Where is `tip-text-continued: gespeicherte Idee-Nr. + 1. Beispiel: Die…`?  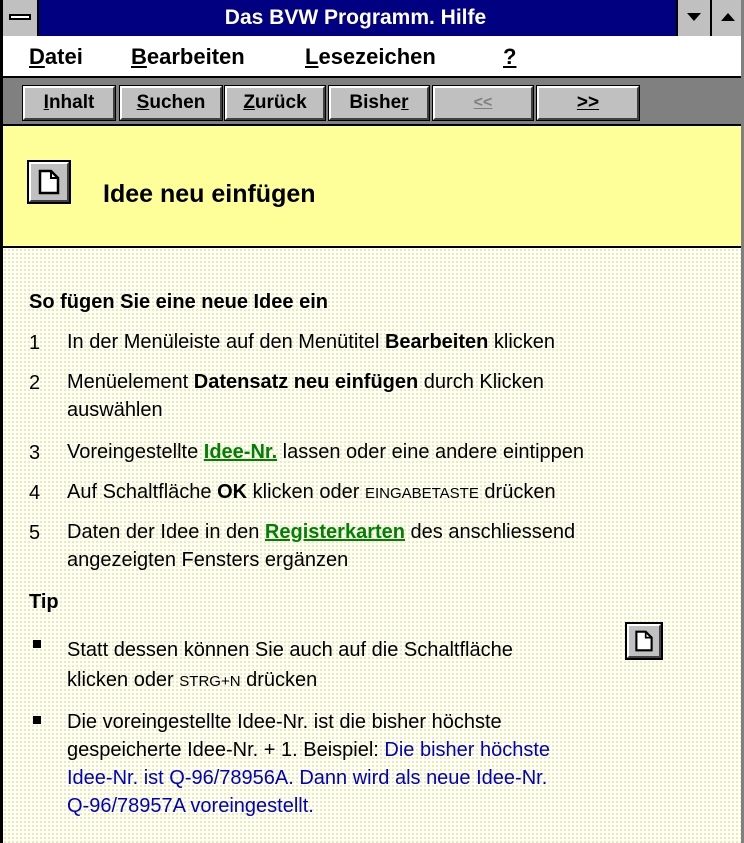
tip-text-continued: gespeicherte Idee-Nr. + 1. Beispiel: Die… is located at coordinates (309, 750).